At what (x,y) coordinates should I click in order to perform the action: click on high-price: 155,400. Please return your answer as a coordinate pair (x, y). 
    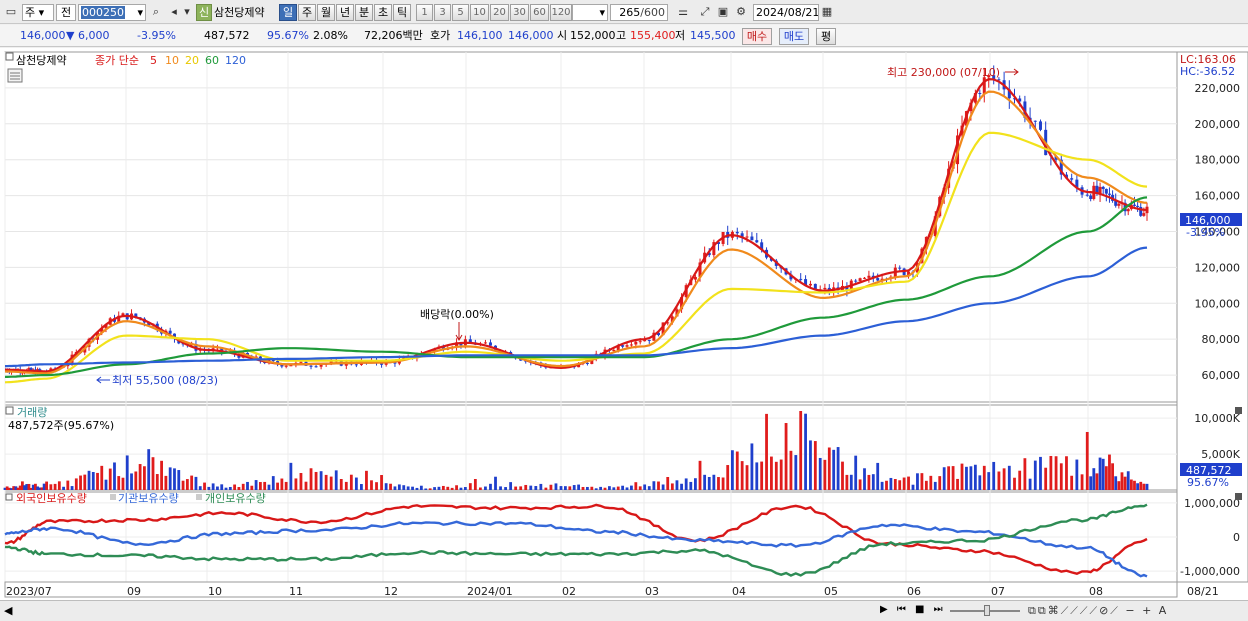
    Looking at the image, I should click on (653, 35).